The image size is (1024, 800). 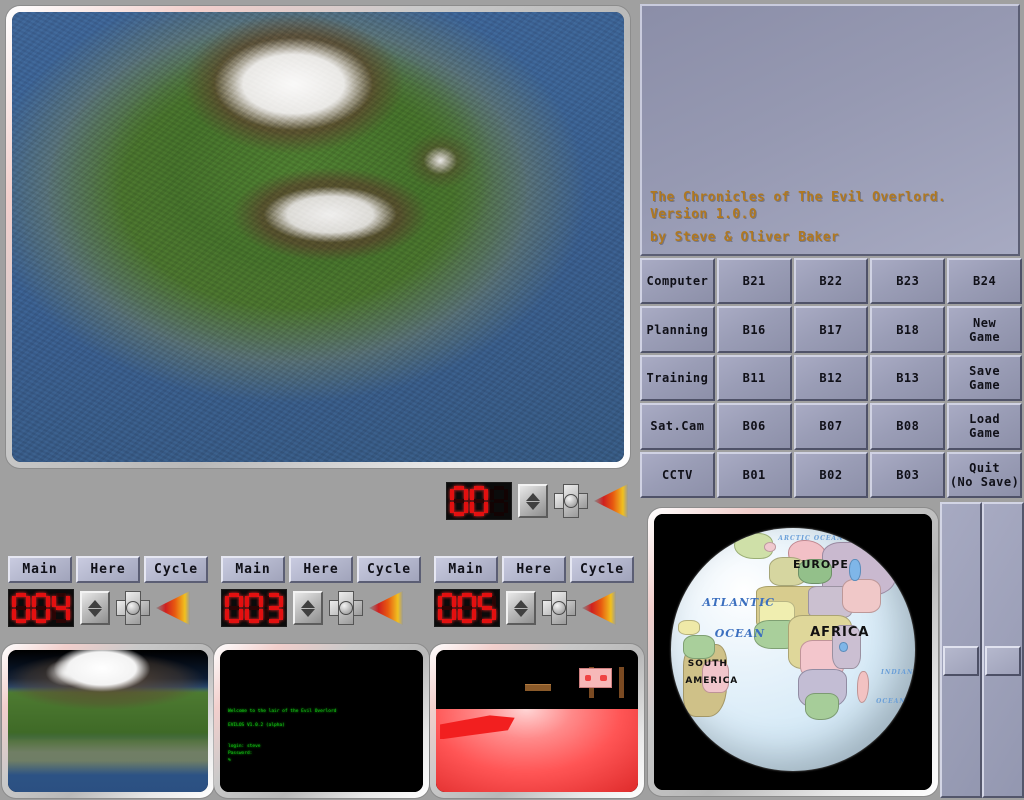 I want to click on camera-3-tab-cycle: Cycle, so click(x=602, y=569).